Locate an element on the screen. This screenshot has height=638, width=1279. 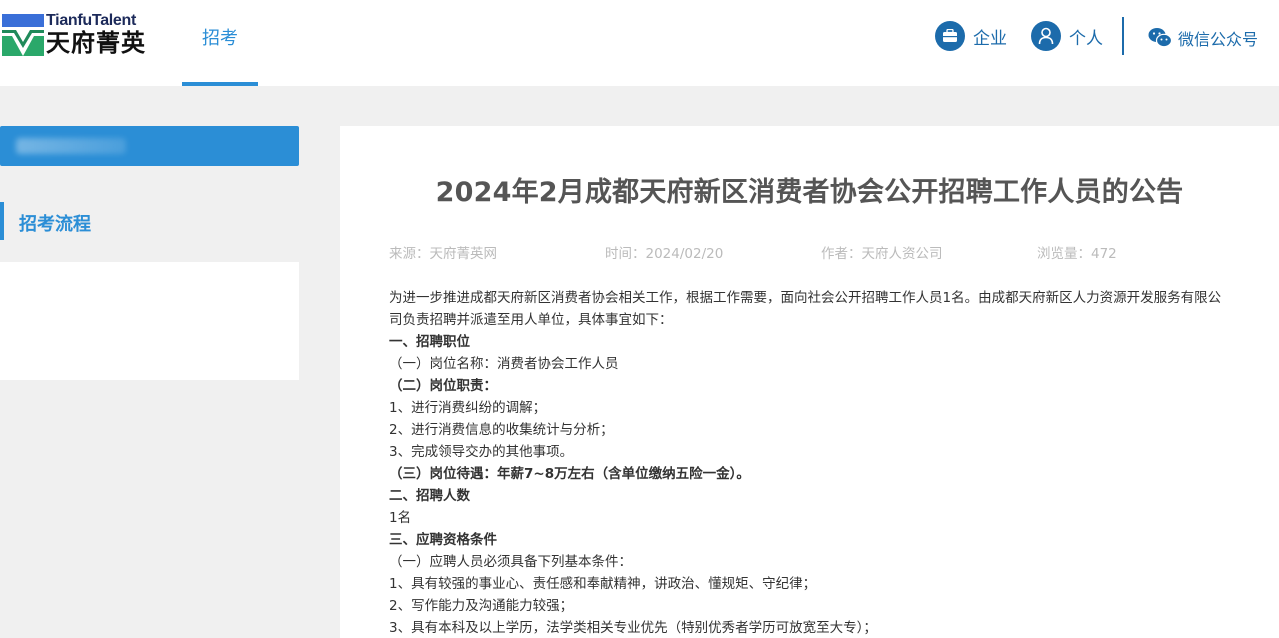
meta-source-value: 天府菁英网 is located at coordinates (463, 254).